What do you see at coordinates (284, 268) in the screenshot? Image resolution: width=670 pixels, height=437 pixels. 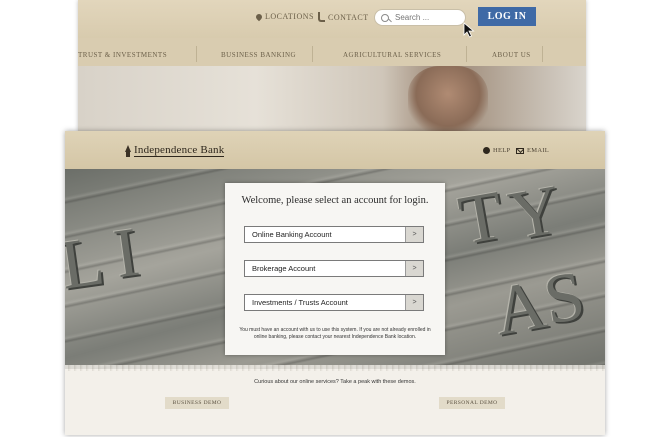 I see `account-button-label: Brokerage Account` at bounding box center [284, 268].